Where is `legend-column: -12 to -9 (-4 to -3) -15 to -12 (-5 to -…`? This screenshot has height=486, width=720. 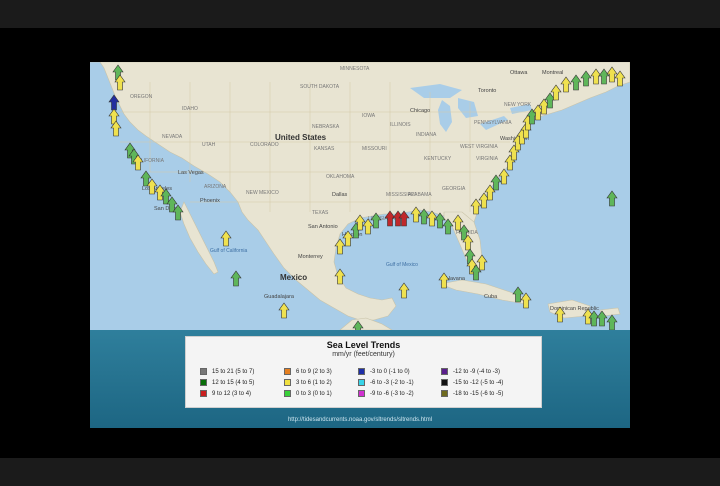
legend-column: -12 to -9 (-4 to -3) -15 to -12 (-5 to -… is located at coordinates (472, 382).